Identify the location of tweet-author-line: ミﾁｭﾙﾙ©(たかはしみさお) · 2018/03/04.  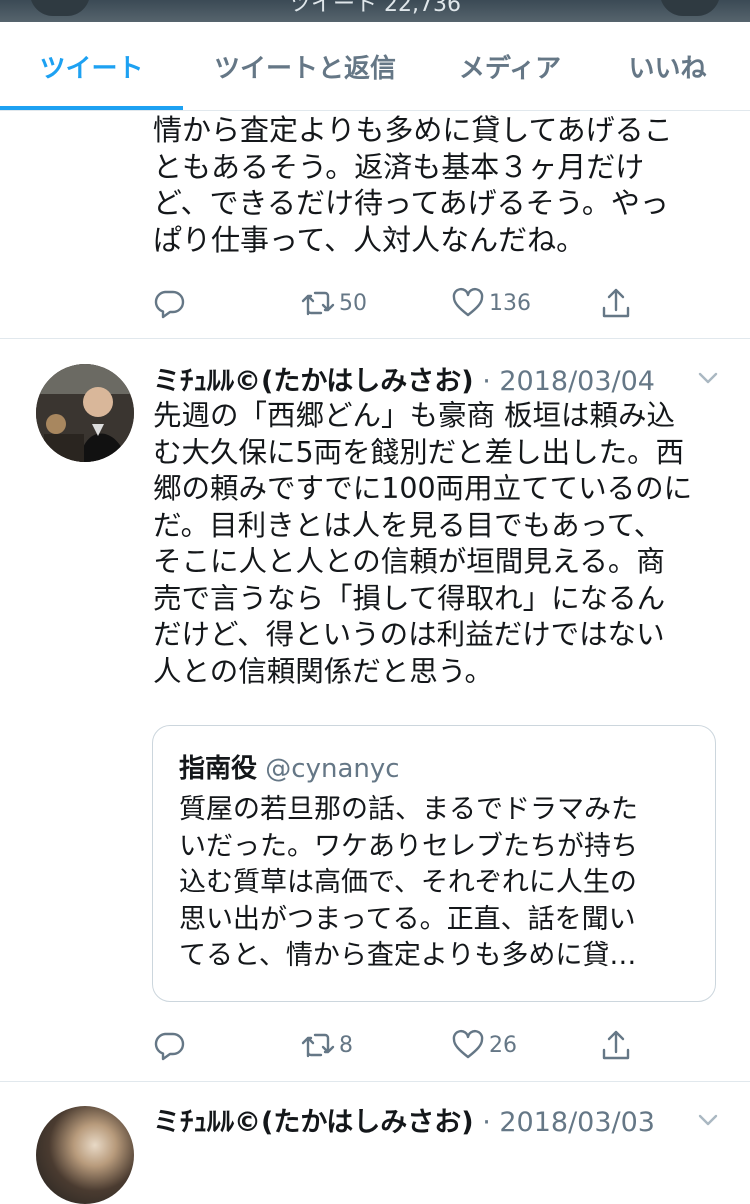
(404, 378).